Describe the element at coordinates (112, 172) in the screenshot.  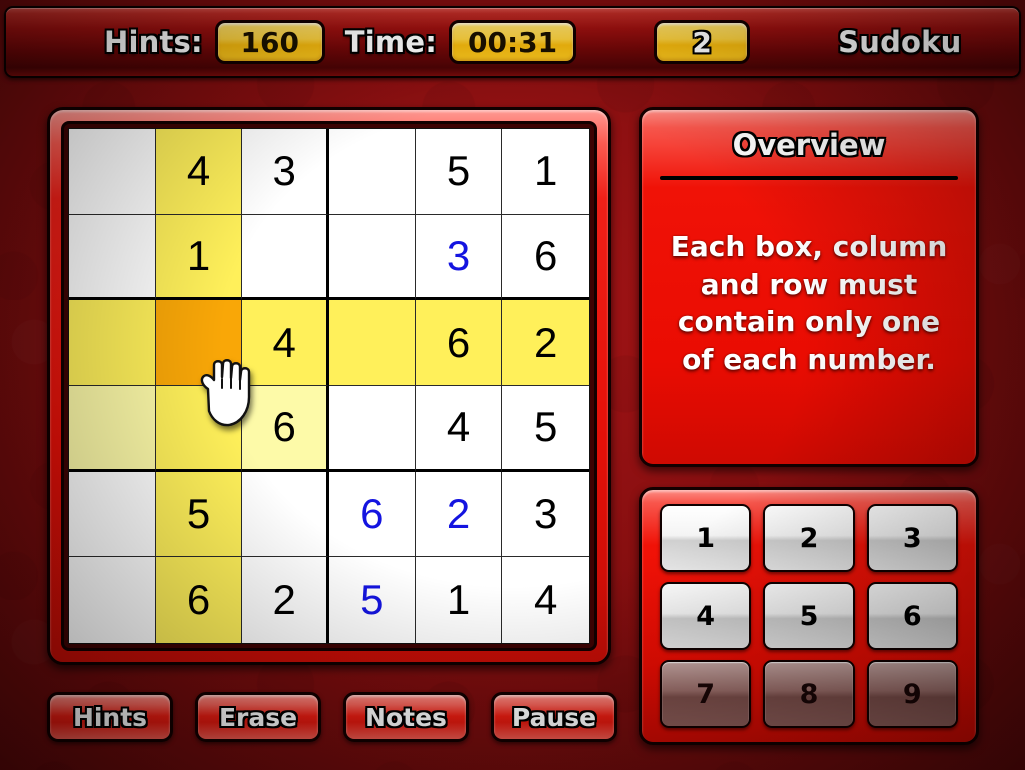
I see `sudoku-cell-r1c1` at that location.